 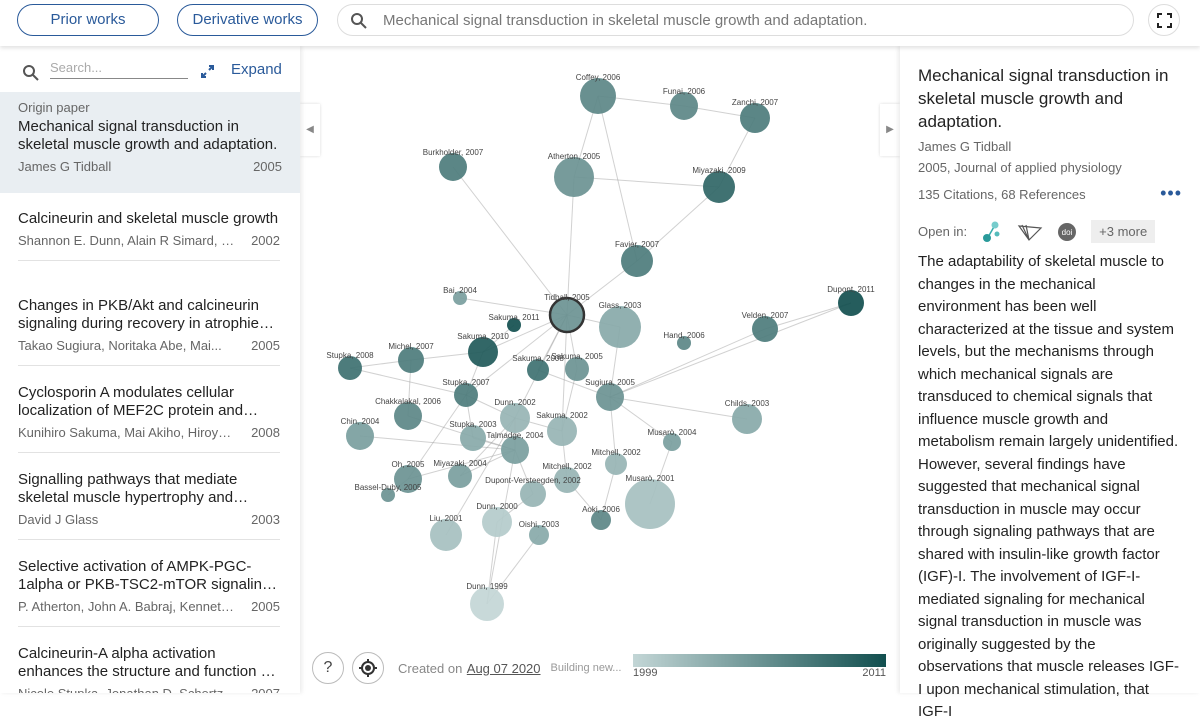 I want to click on graph-node: Liu, 2001, so click(x=446, y=532).